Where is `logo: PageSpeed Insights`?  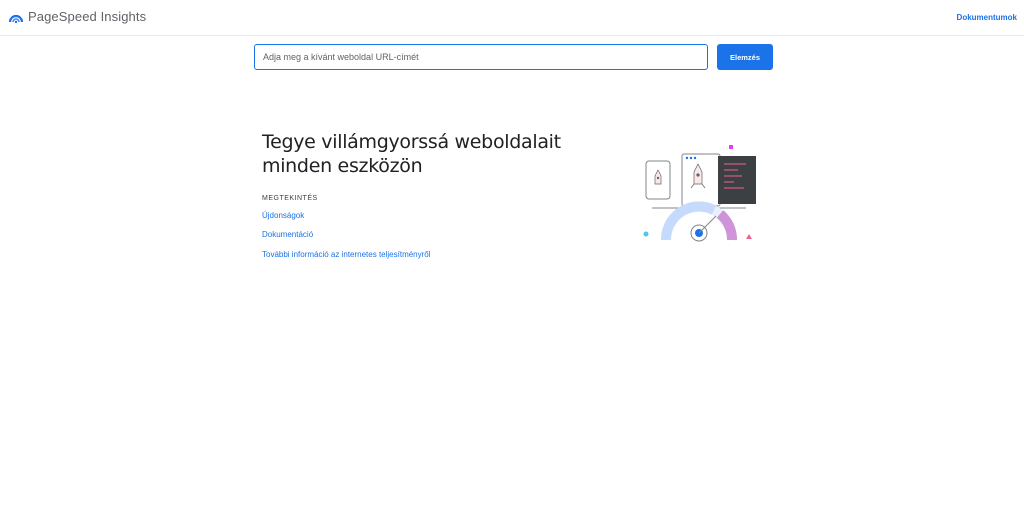 logo: PageSpeed Insights is located at coordinates (77, 16).